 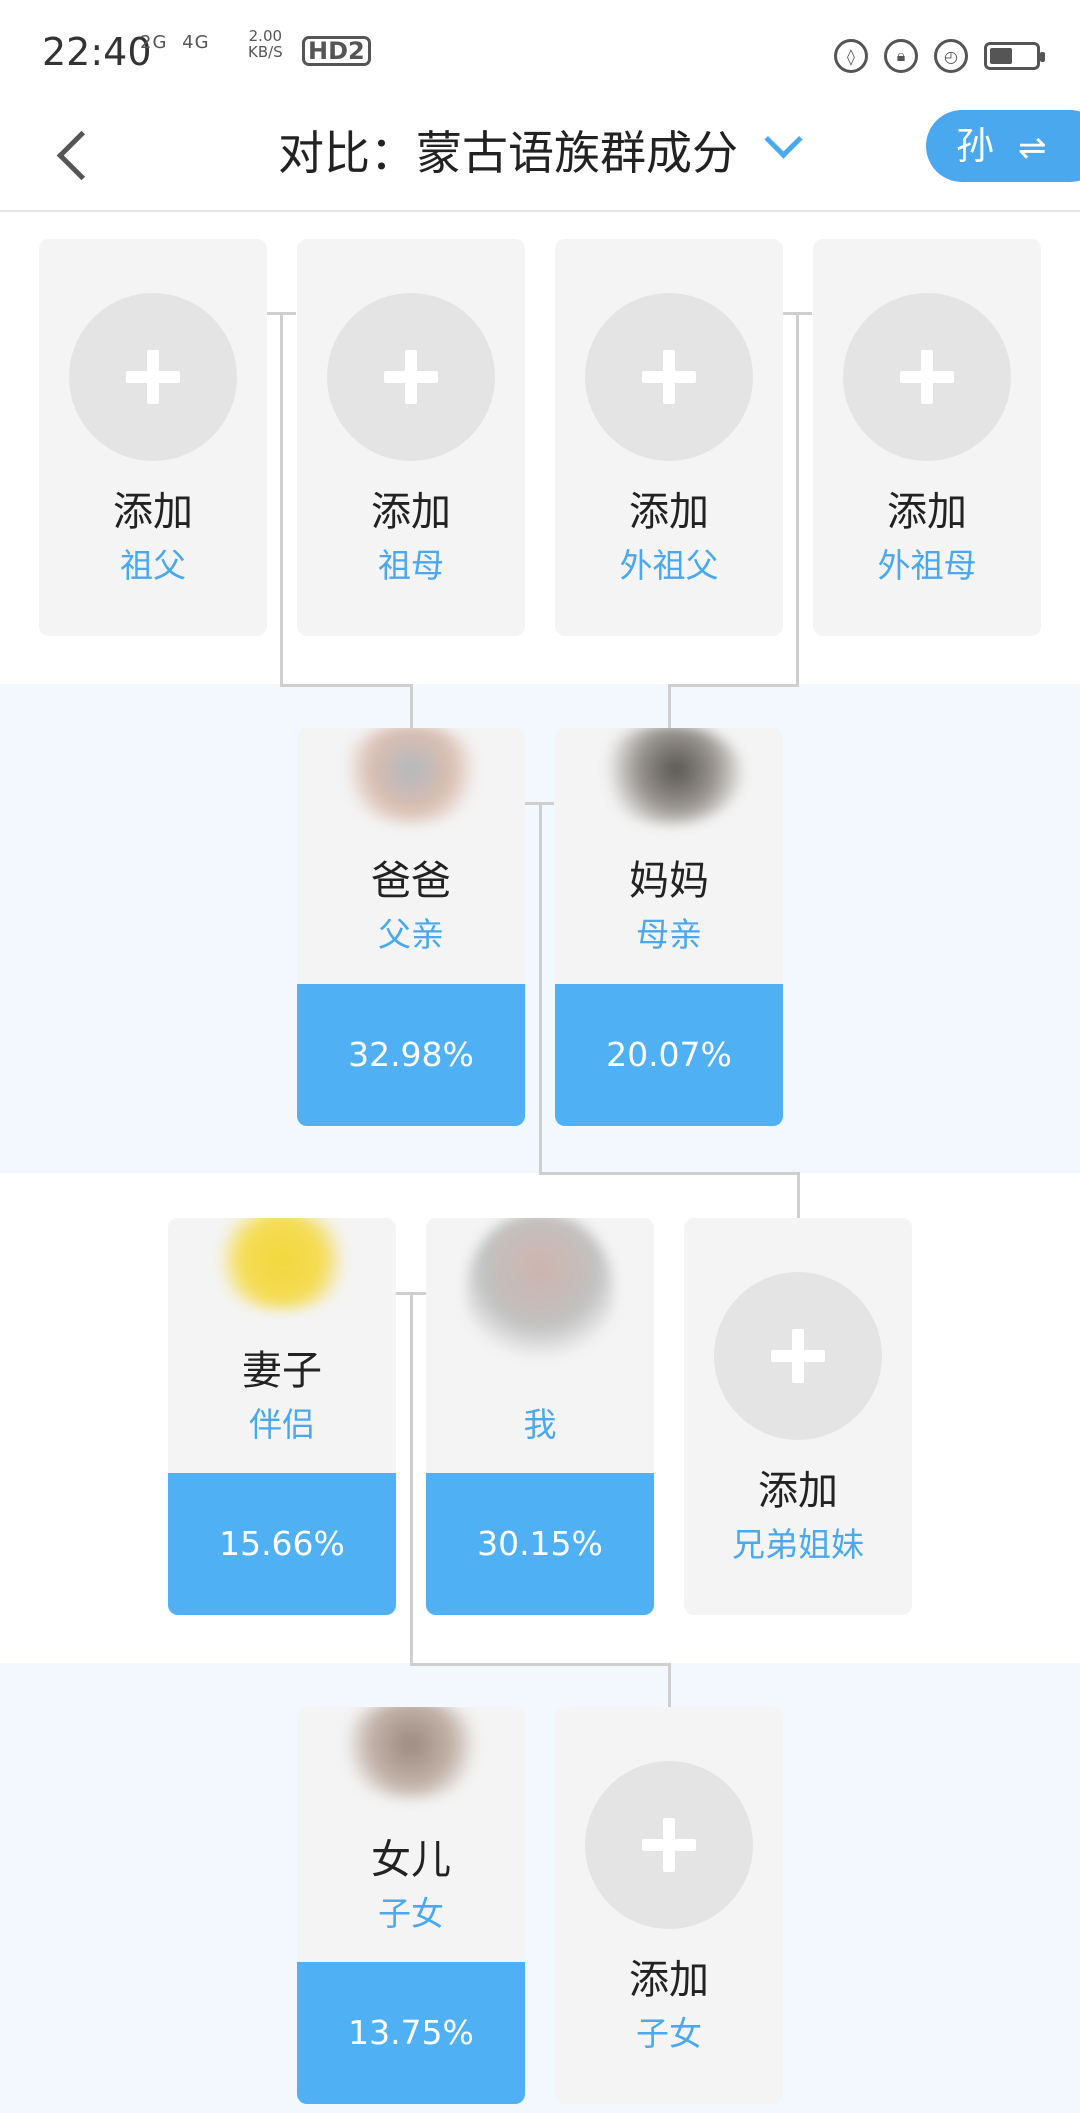 I want to click on swap-icon: ⇌, so click(x=1032, y=148).